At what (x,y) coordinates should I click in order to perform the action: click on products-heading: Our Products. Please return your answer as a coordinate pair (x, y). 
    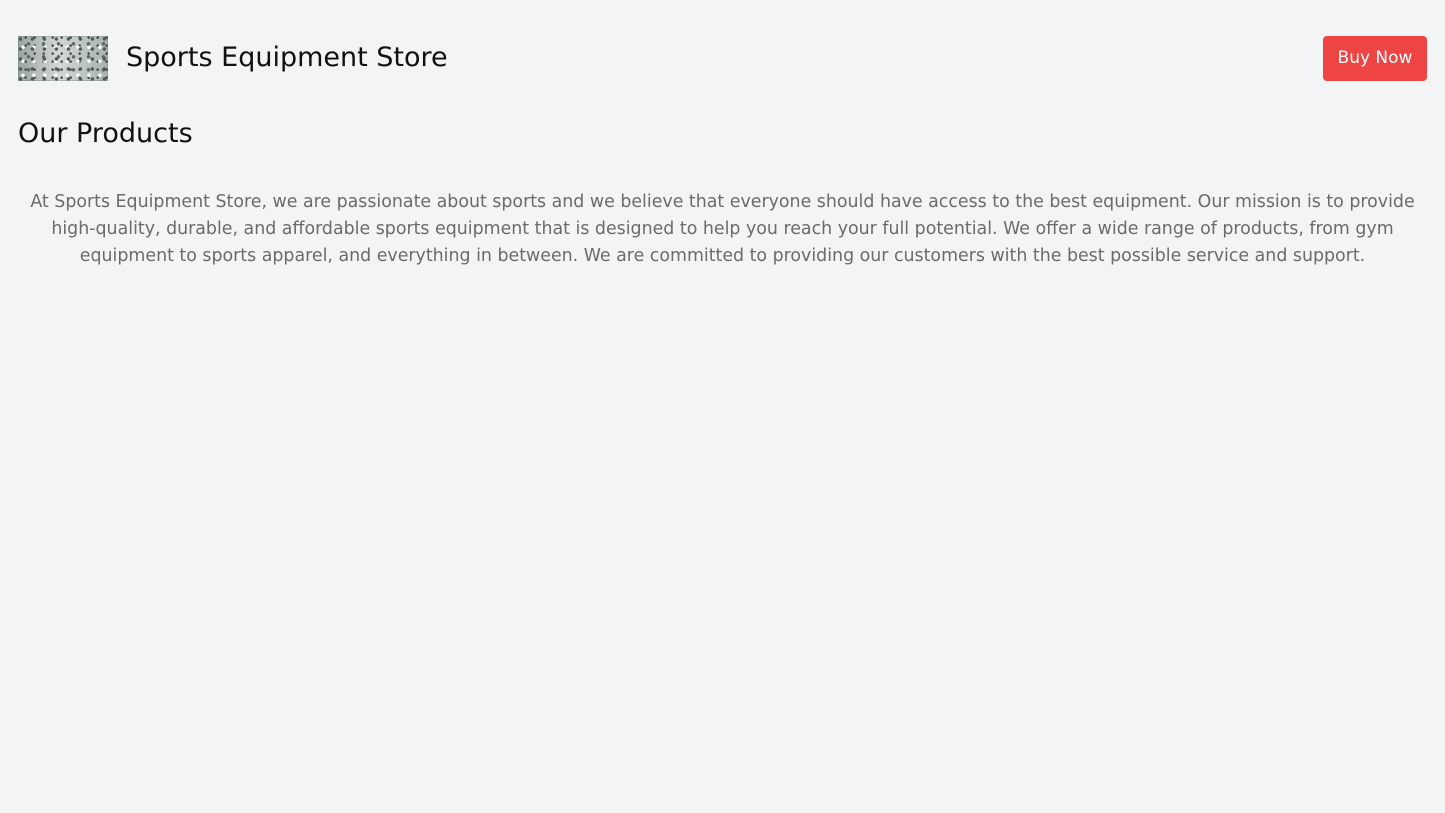
    Looking at the image, I should click on (105, 133).